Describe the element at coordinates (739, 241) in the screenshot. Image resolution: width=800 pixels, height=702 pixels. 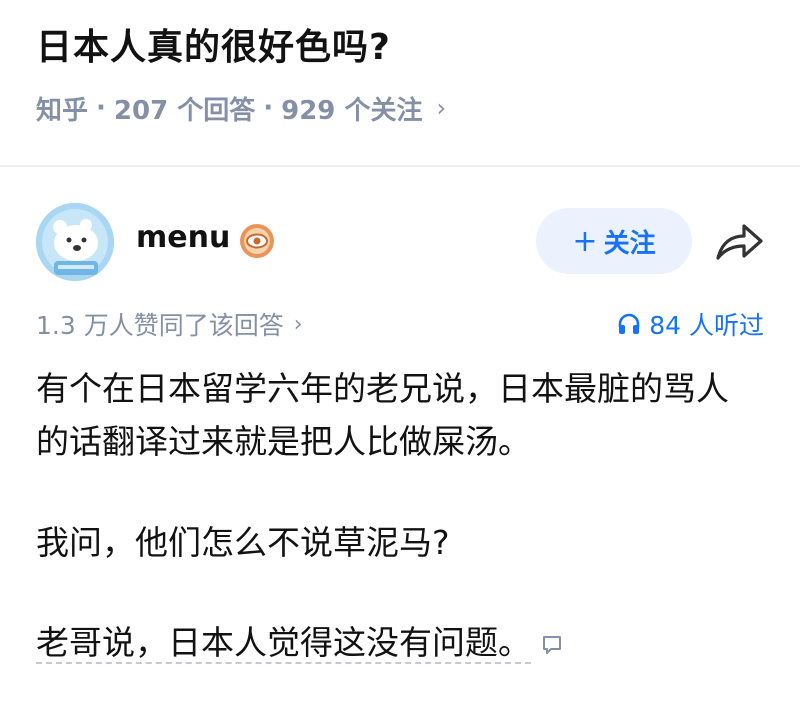
I see `share-arrow-icon` at that location.